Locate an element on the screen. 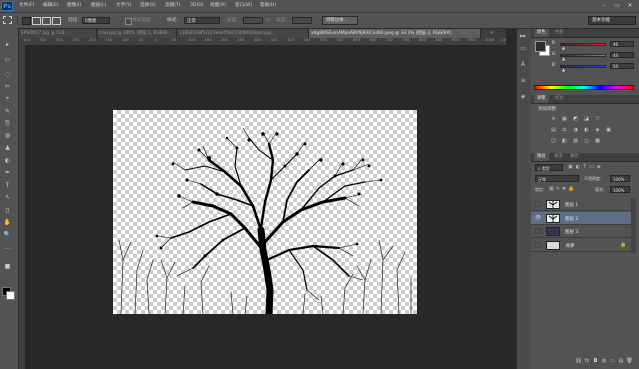 The width and height of the screenshot is (639, 369). menu-item-7: 3D(D) is located at coordinates (197, 6).